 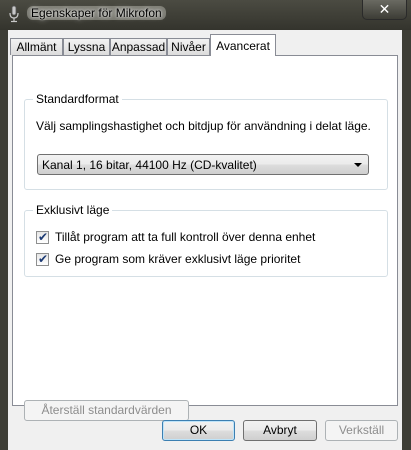 I want to click on ok-button: OK, so click(x=198, y=430).